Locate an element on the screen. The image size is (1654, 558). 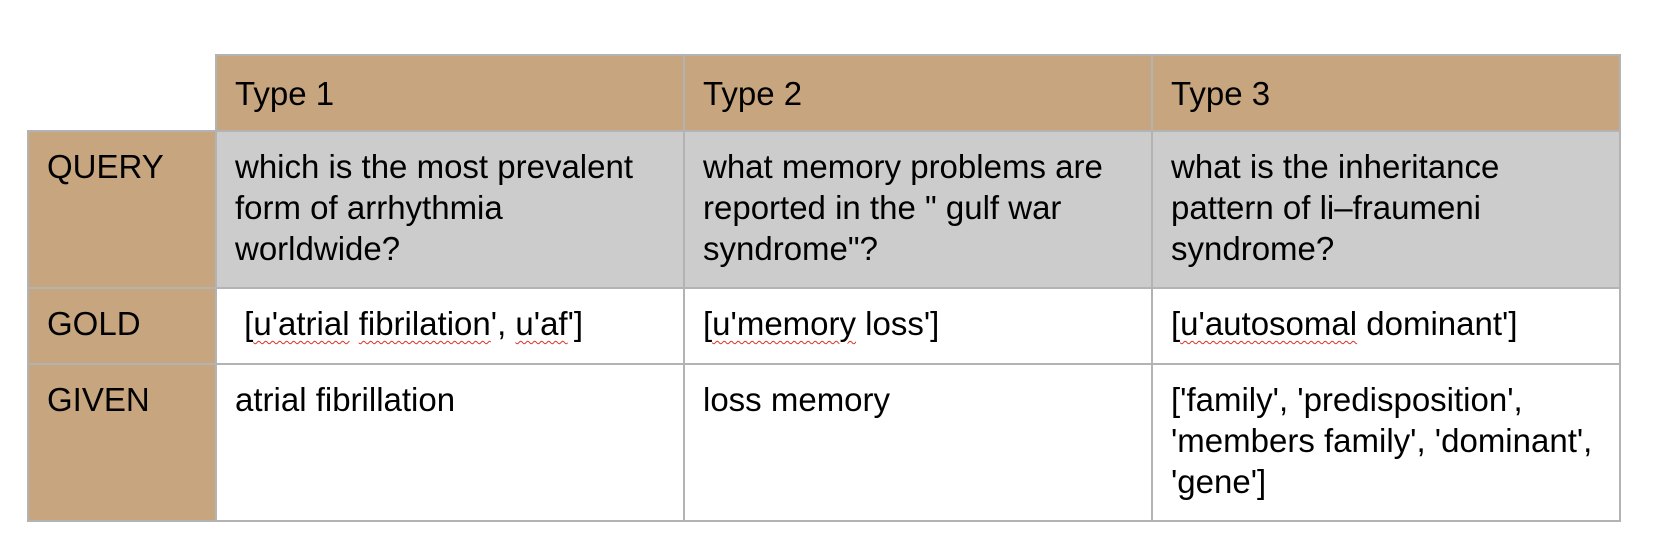
column-header-type-3: Type 3 is located at coordinates (1386, 93).